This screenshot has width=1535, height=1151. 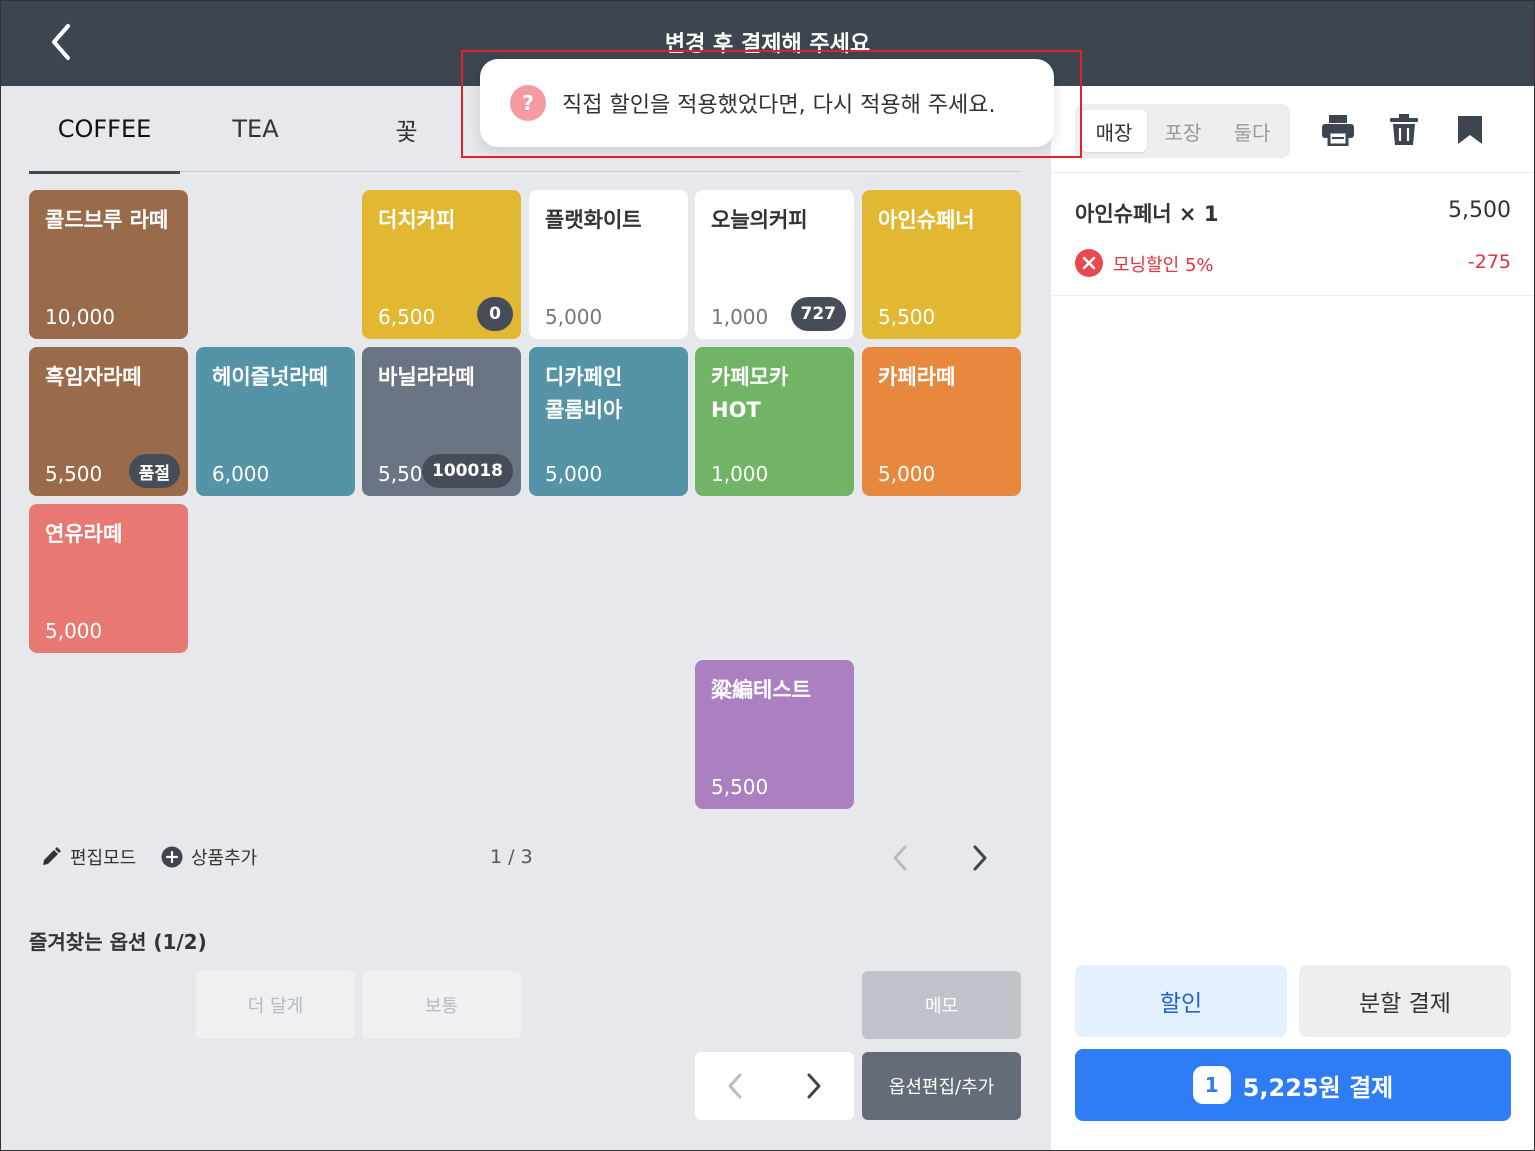 What do you see at coordinates (118, 942) in the screenshot?
I see `favorite-options-title: 즐겨찾는 옵션 (1/2)` at bounding box center [118, 942].